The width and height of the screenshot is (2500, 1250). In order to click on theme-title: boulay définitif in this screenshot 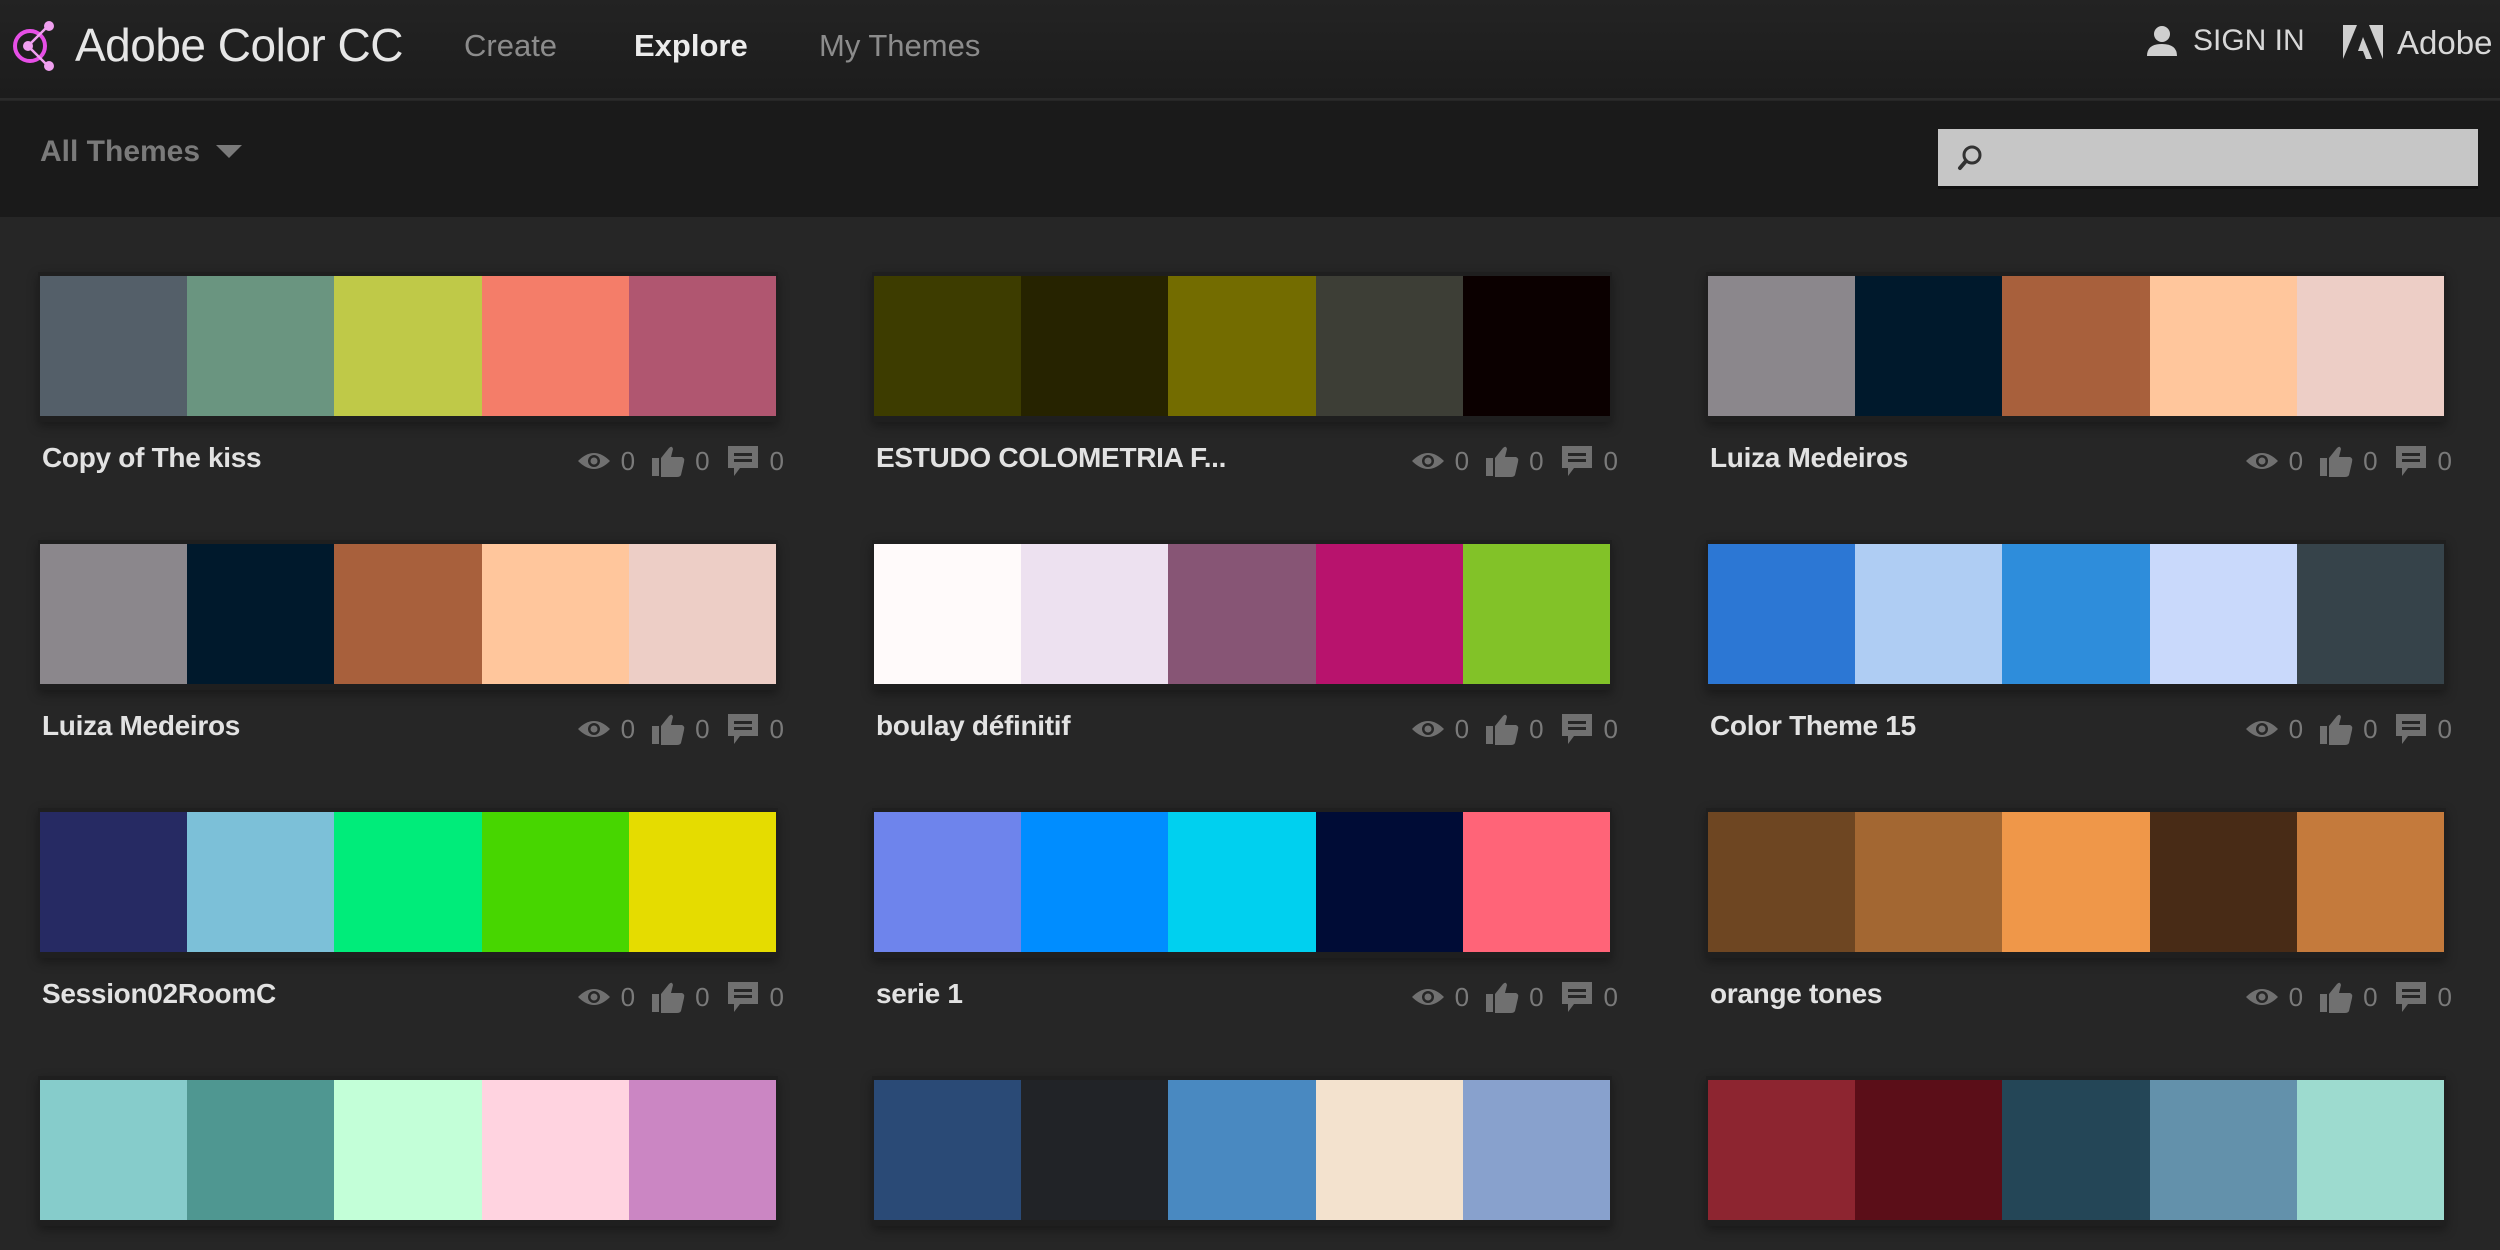, I will do `click(973, 726)`.